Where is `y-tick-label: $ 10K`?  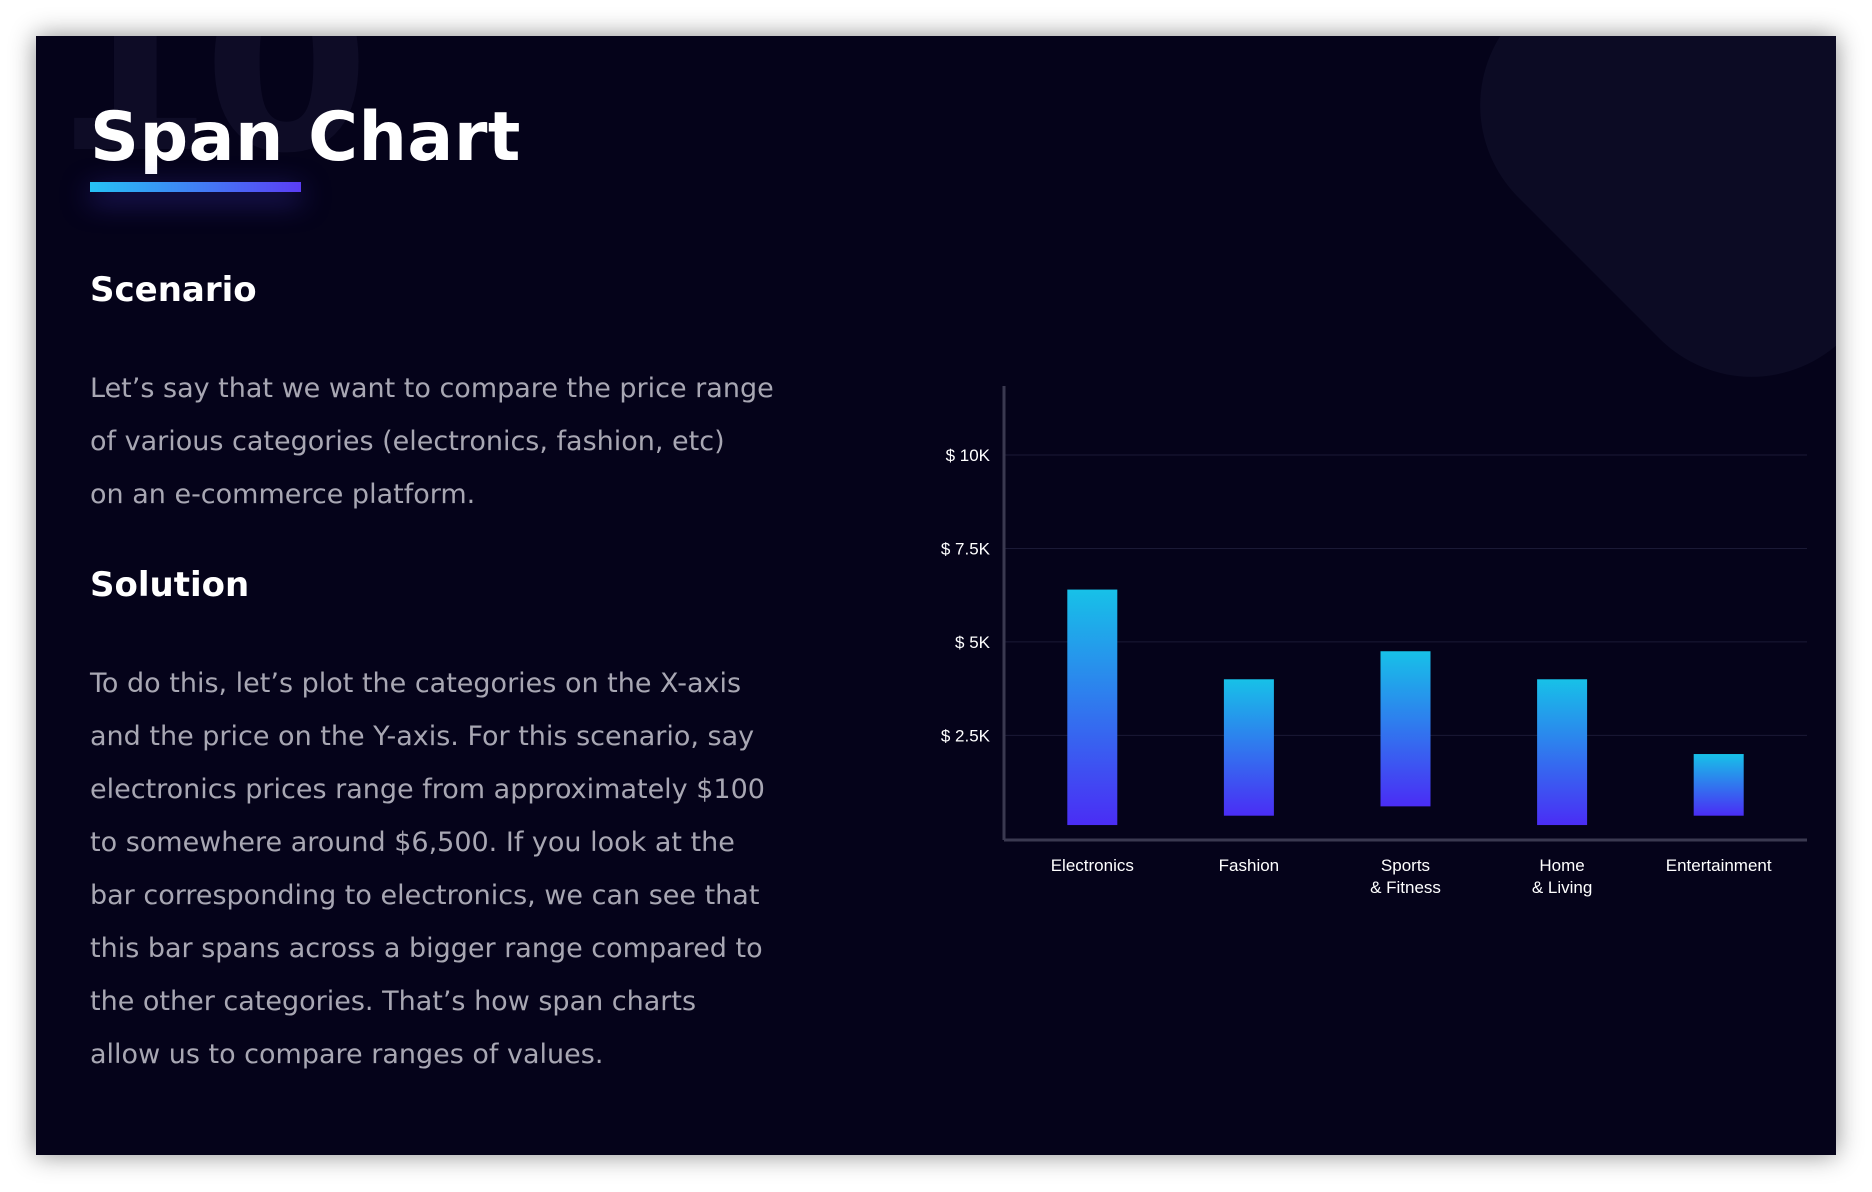
y-tick-label: $ 10K is located at coordinates (968, 455).